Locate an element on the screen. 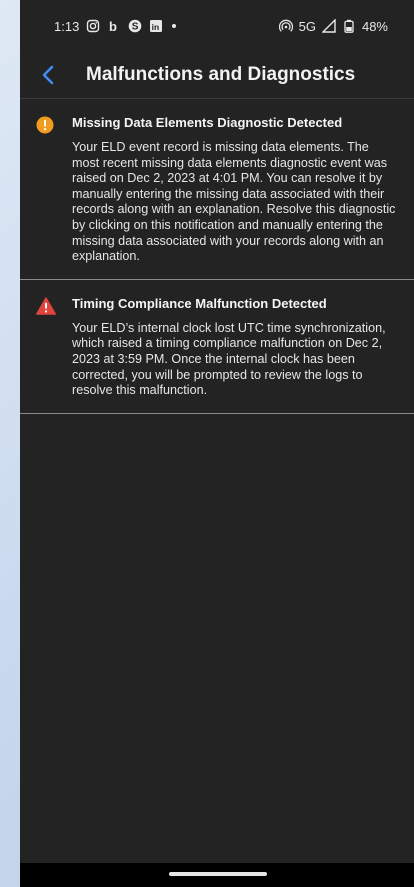 The width and height of the screenshot is (414, 887). linkedin-icon: in is located at coordinates (156, 26).